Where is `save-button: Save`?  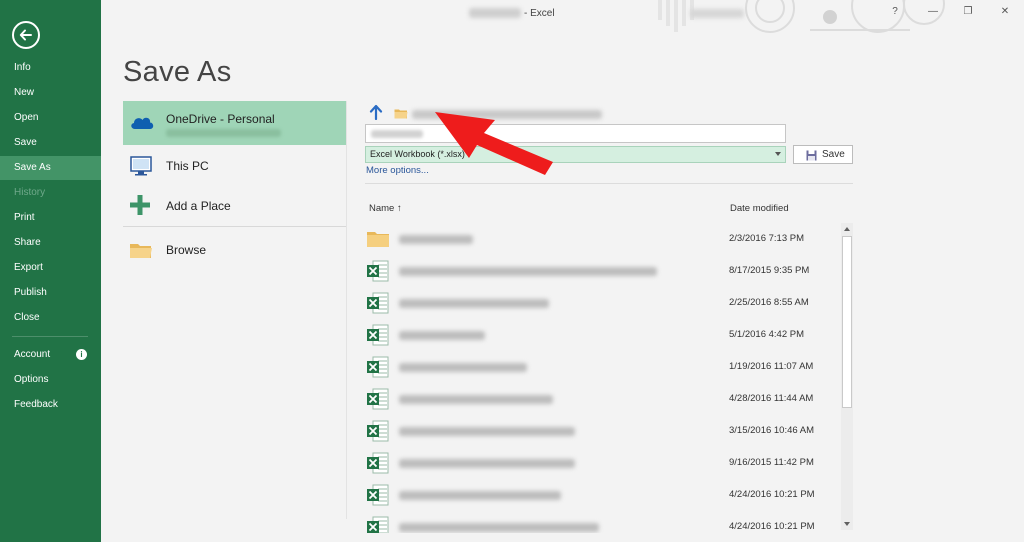 save-button: Save is located at coordinates (823, 154).